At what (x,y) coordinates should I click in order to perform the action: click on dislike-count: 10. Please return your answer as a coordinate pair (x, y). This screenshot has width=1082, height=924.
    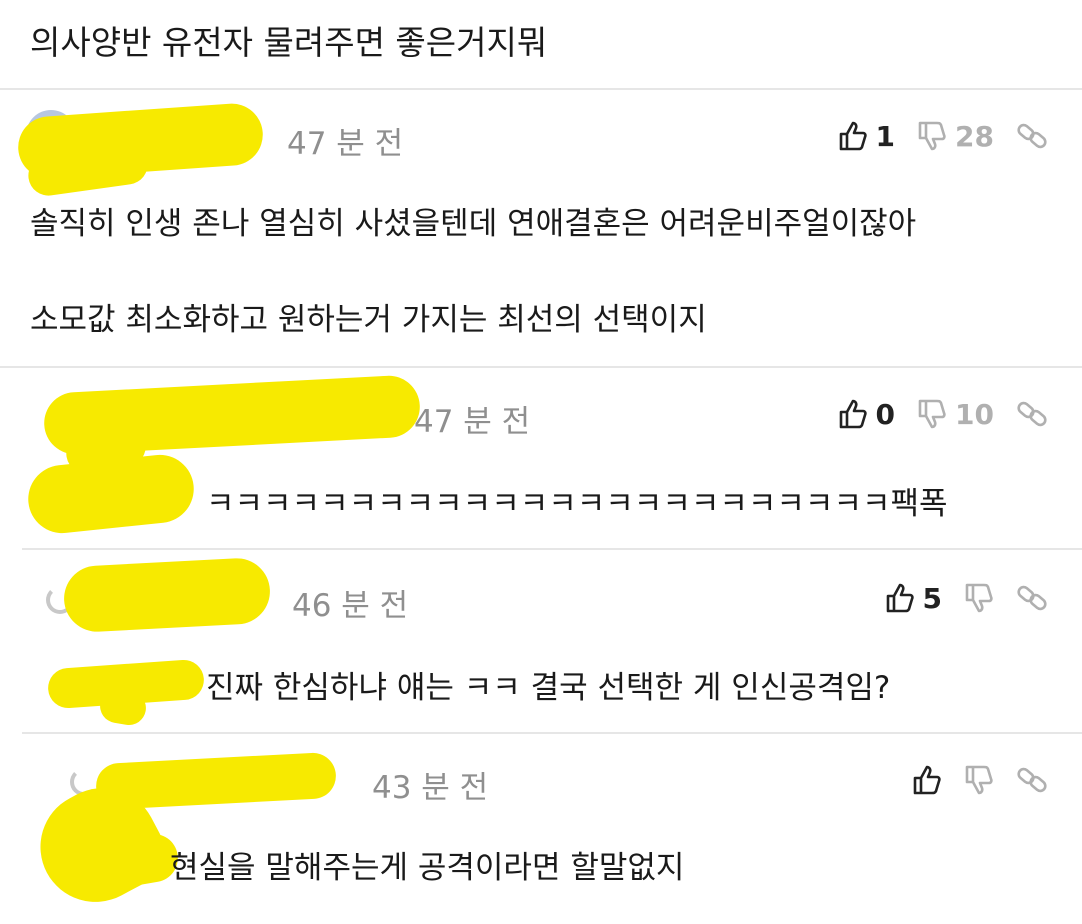
    Looking at the image, I should click on (974, 414).